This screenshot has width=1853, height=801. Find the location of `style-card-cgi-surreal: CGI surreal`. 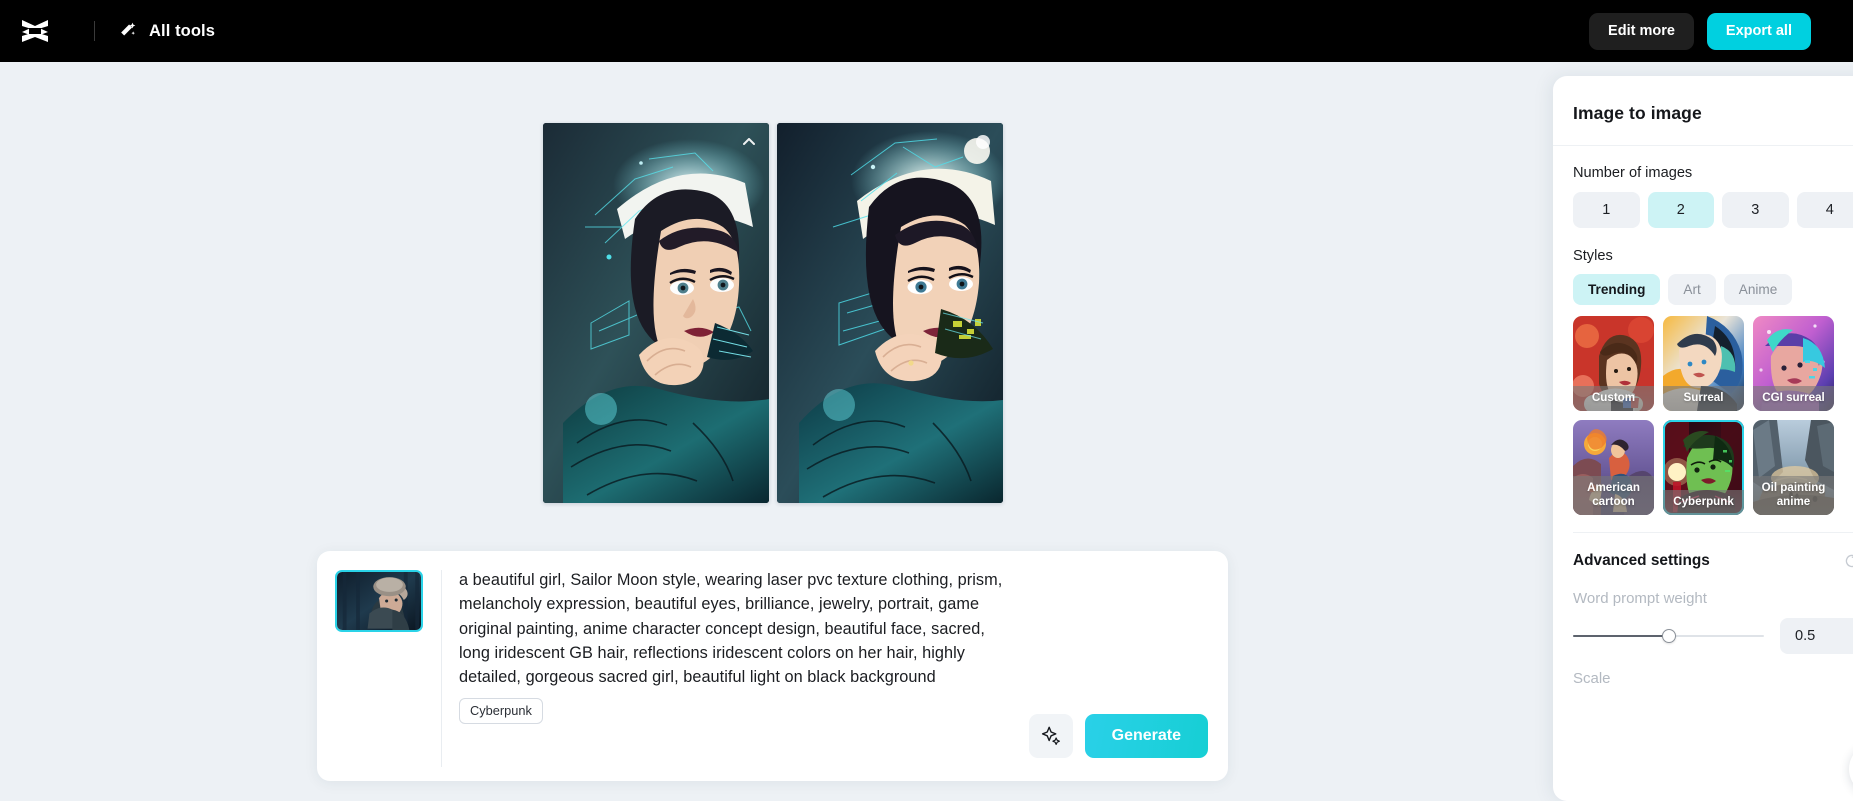

style-card-cgi-surreal: CGI surreal is located at coordinates (1793, 363).